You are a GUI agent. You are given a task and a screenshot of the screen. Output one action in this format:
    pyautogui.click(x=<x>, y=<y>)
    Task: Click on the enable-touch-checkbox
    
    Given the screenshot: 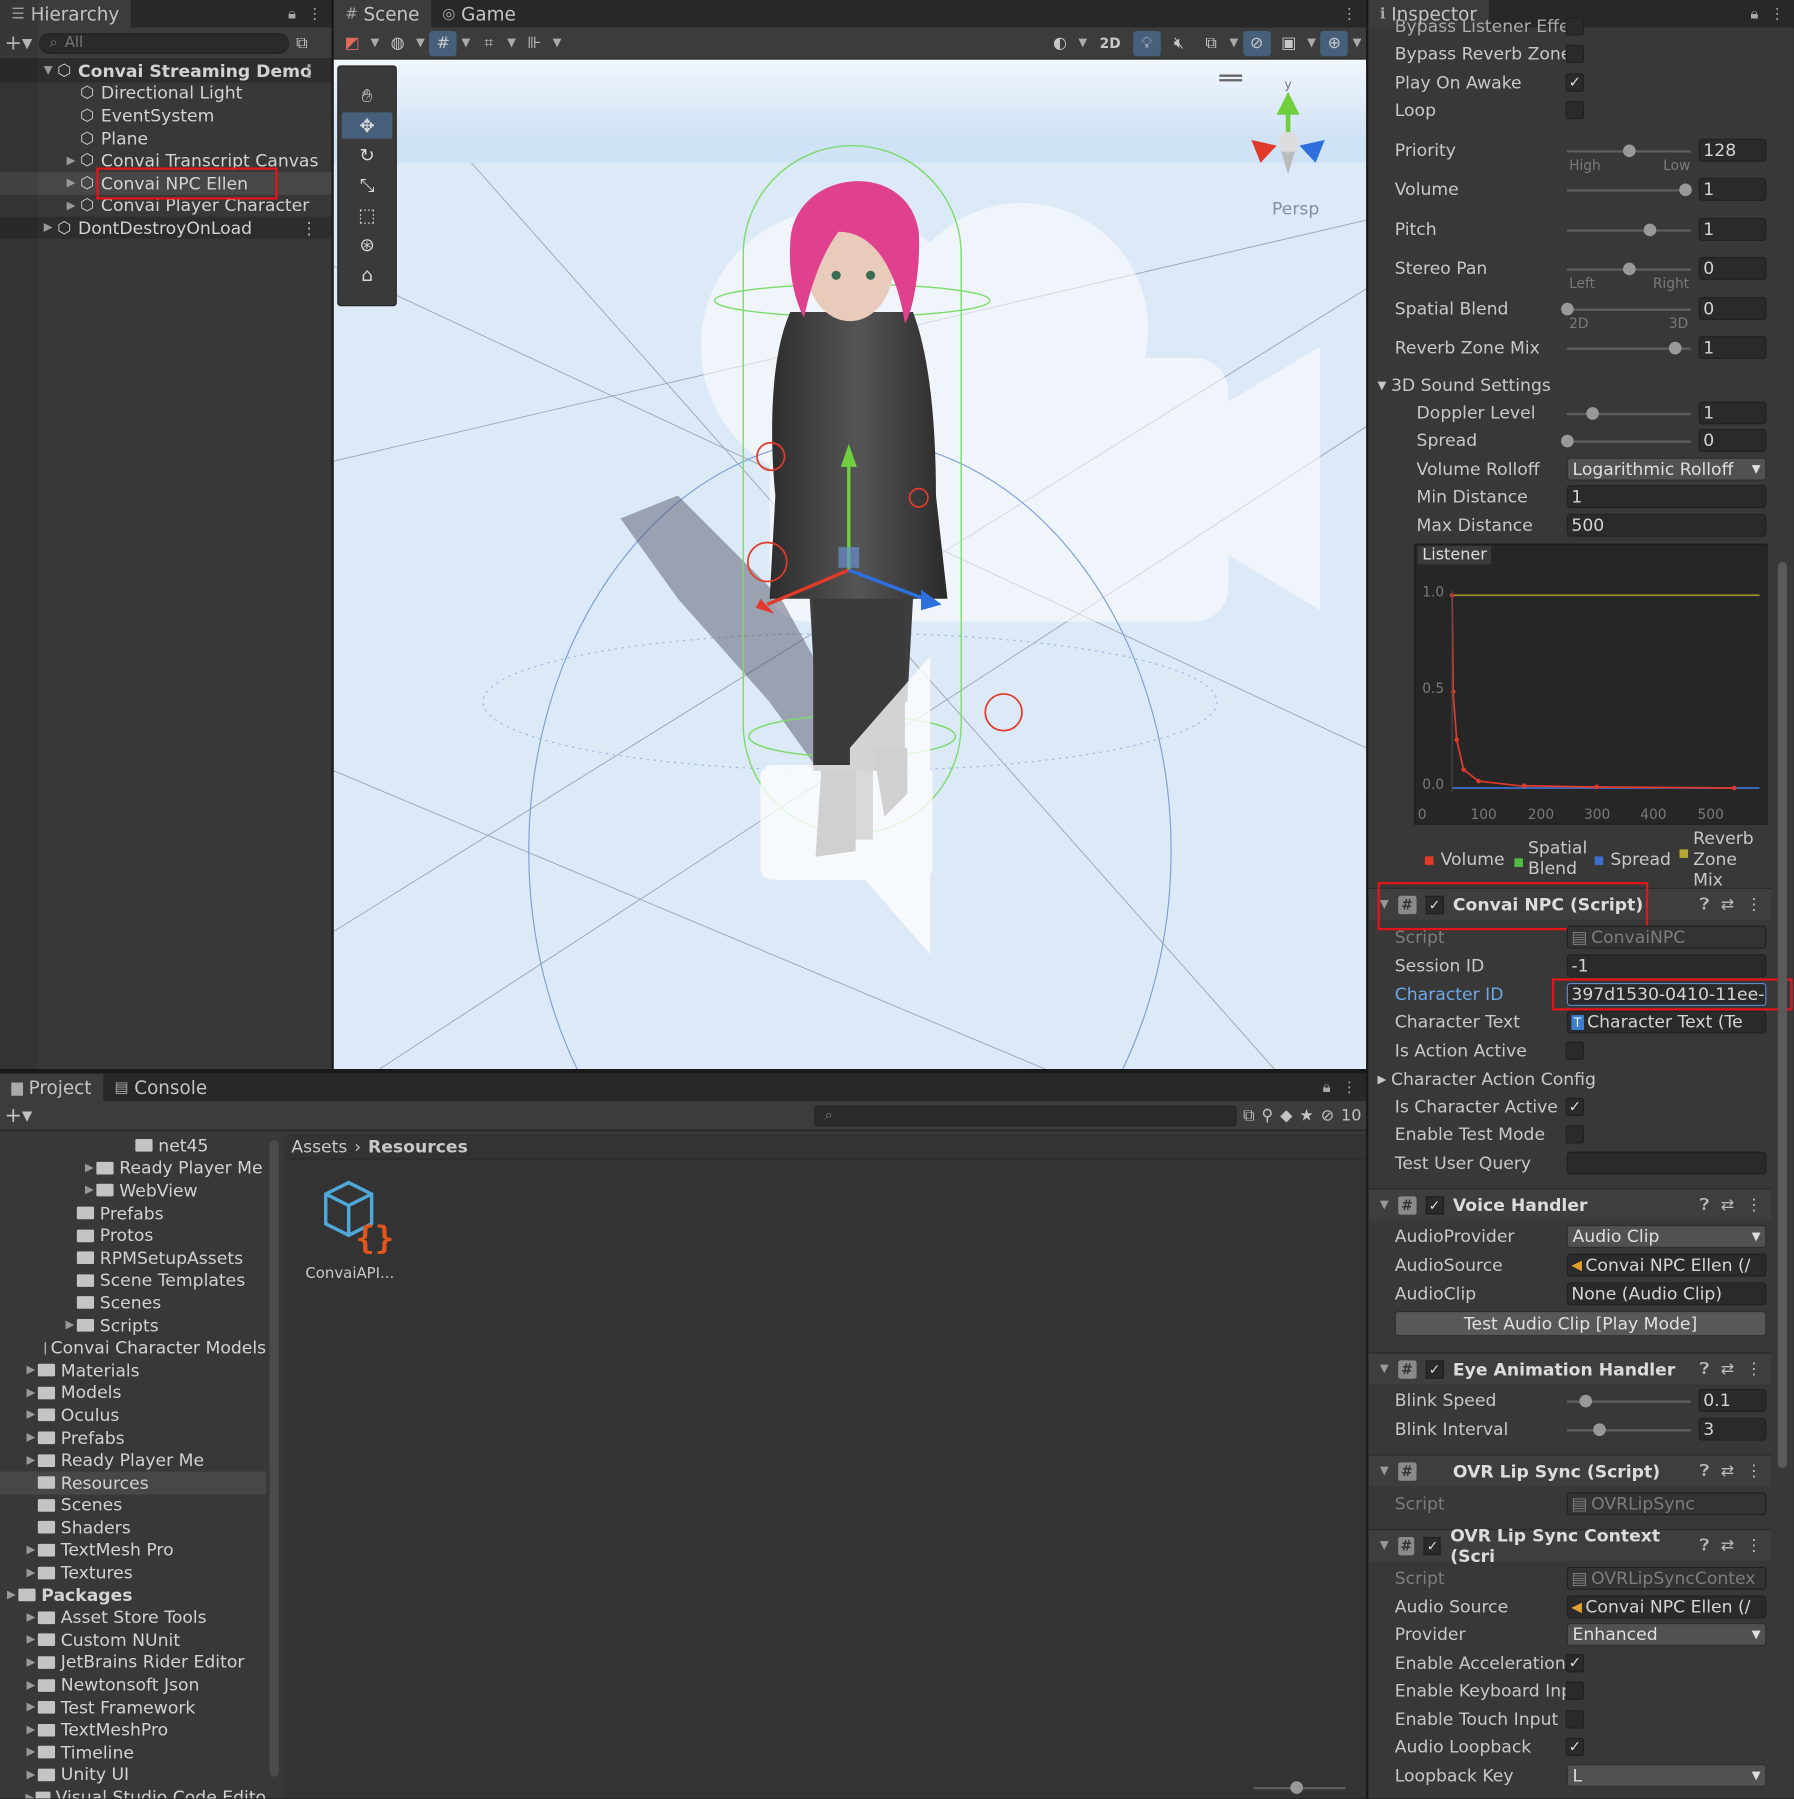 What is the action you would take?
    pyautogui.click(x=1575, y=1719)
    